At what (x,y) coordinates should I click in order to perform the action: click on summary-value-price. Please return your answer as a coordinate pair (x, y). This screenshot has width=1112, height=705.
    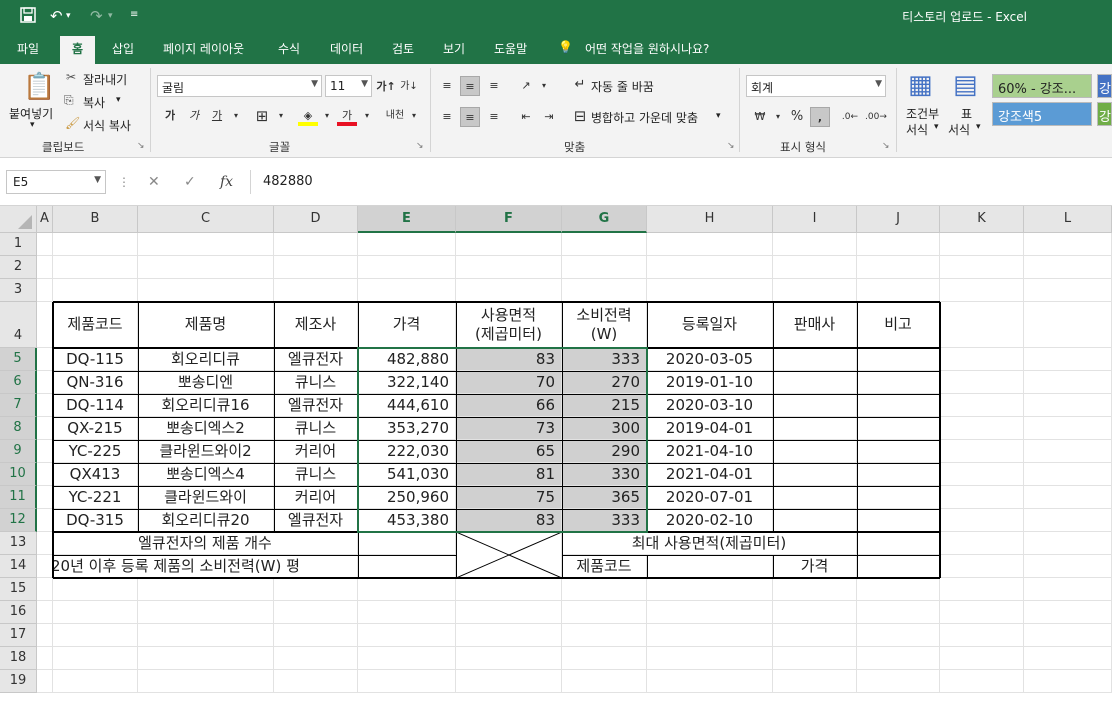
    Looking at the image, I should click on (898, 566).